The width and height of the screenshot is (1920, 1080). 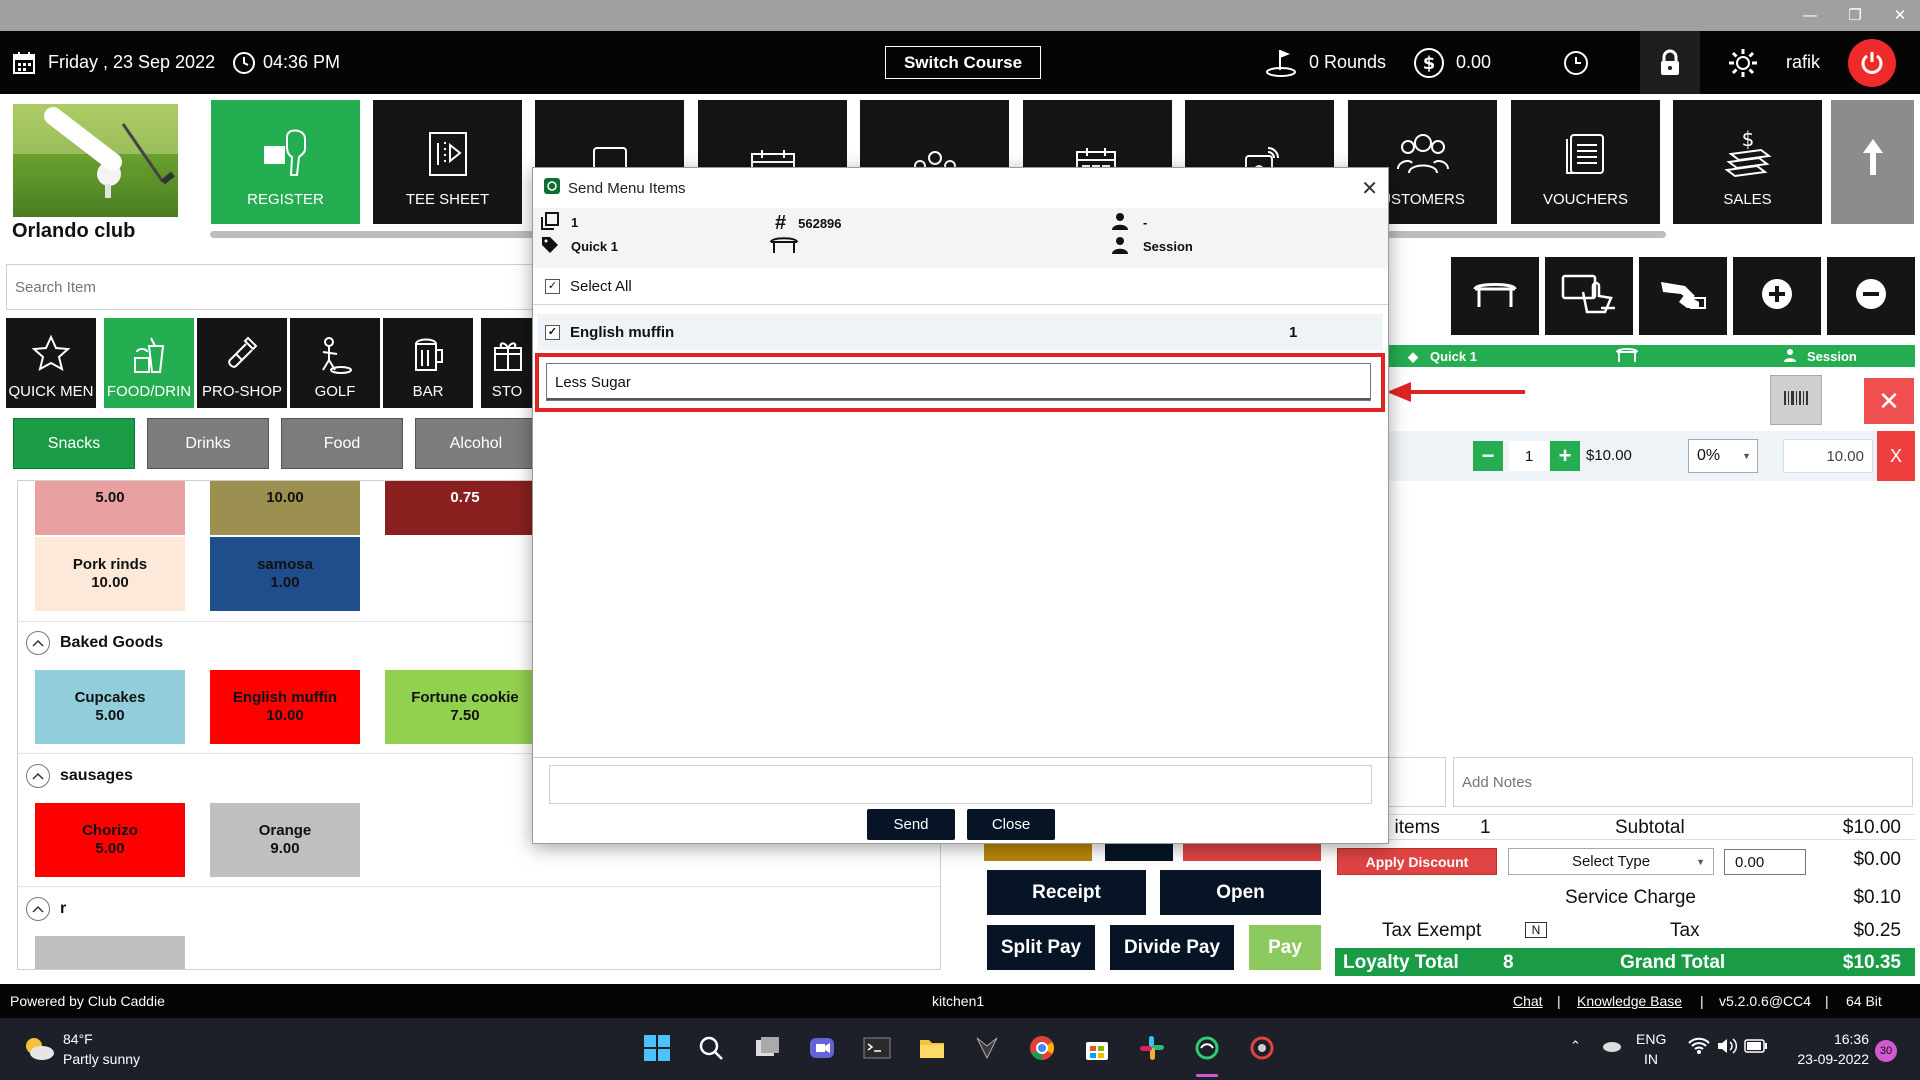 What do you see at coordinates (1262, 1048) in the screenshot?
I see `capture-app-icon` at bounding box center [1262, 1048].